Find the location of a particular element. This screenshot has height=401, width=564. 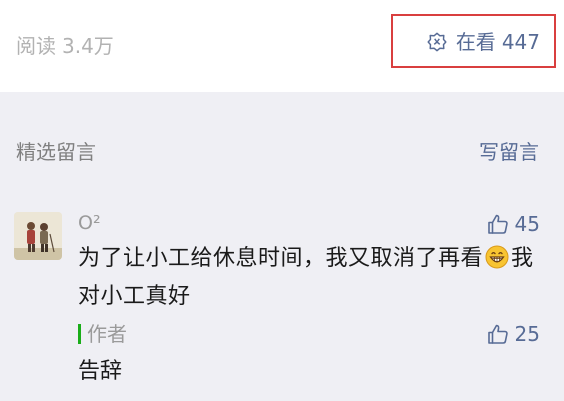

comment-text-part1: 为了让小工给休息时间，我又取消了再看 is located at coordinates (281, 258).